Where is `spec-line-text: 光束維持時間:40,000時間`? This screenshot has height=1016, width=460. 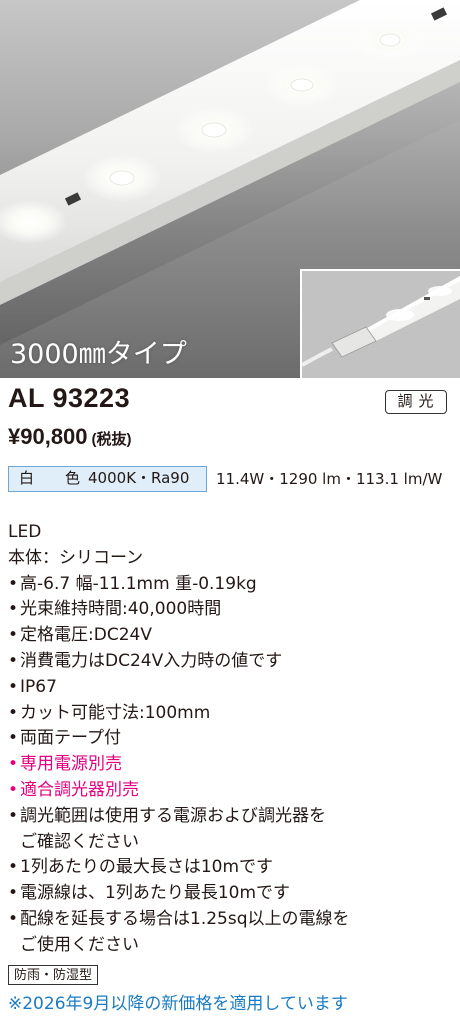
spec-line-text: 光束維持時間:40,000時間 is located at coordinates (121, 609).